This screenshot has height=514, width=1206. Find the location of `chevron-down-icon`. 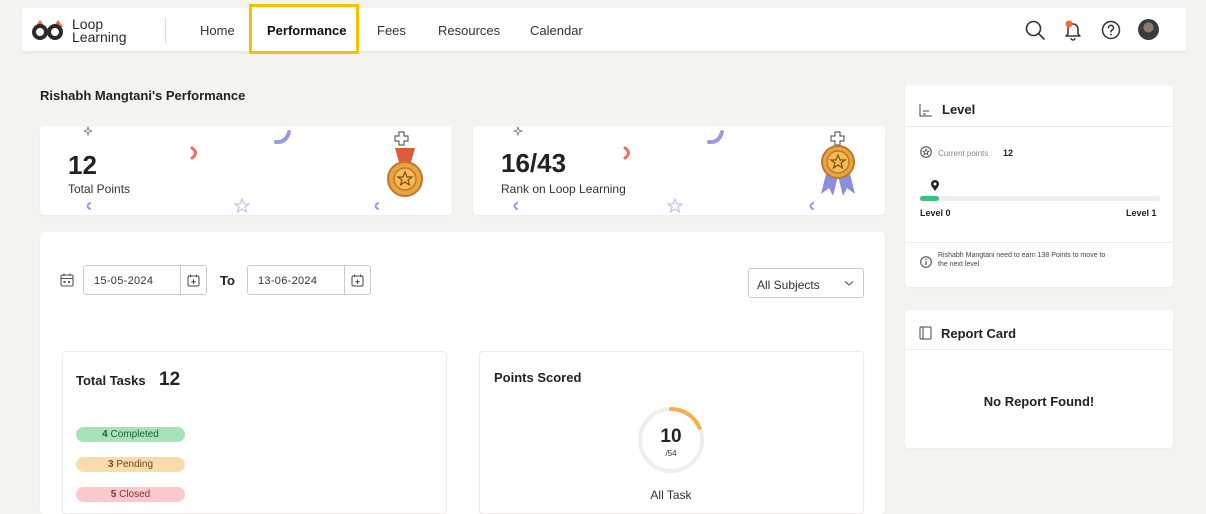

chevron-down-icon is located at coordinates (849, 283).